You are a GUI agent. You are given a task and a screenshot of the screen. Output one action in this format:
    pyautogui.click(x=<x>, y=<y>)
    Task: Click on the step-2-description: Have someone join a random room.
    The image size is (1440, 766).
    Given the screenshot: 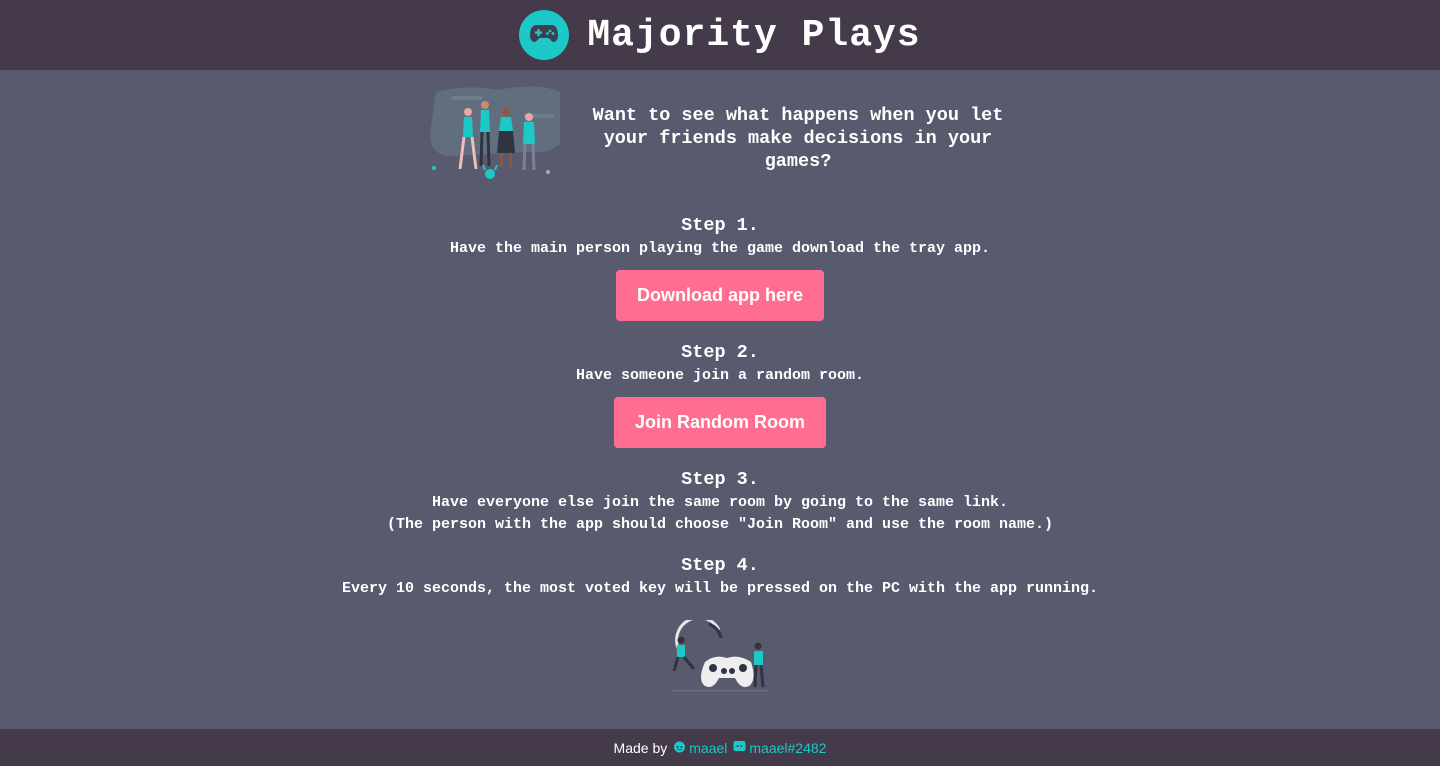 What is the action you would take?
    pyautogui.click(x=720, y=375)
    